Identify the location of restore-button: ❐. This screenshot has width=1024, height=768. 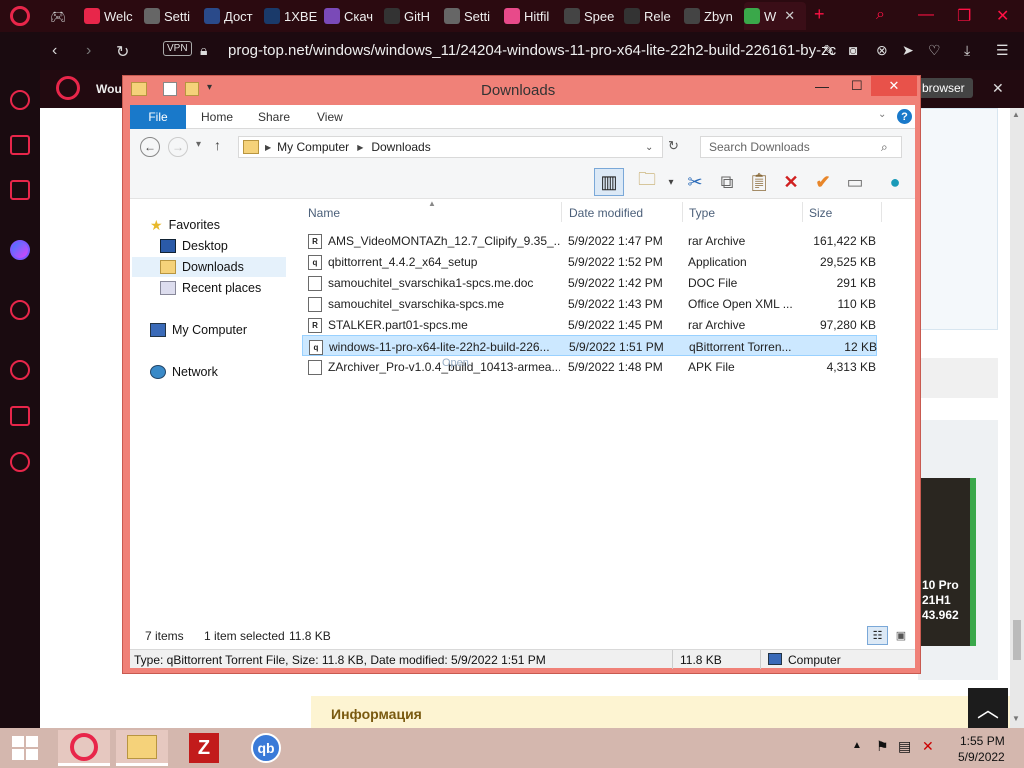
(964, 16).